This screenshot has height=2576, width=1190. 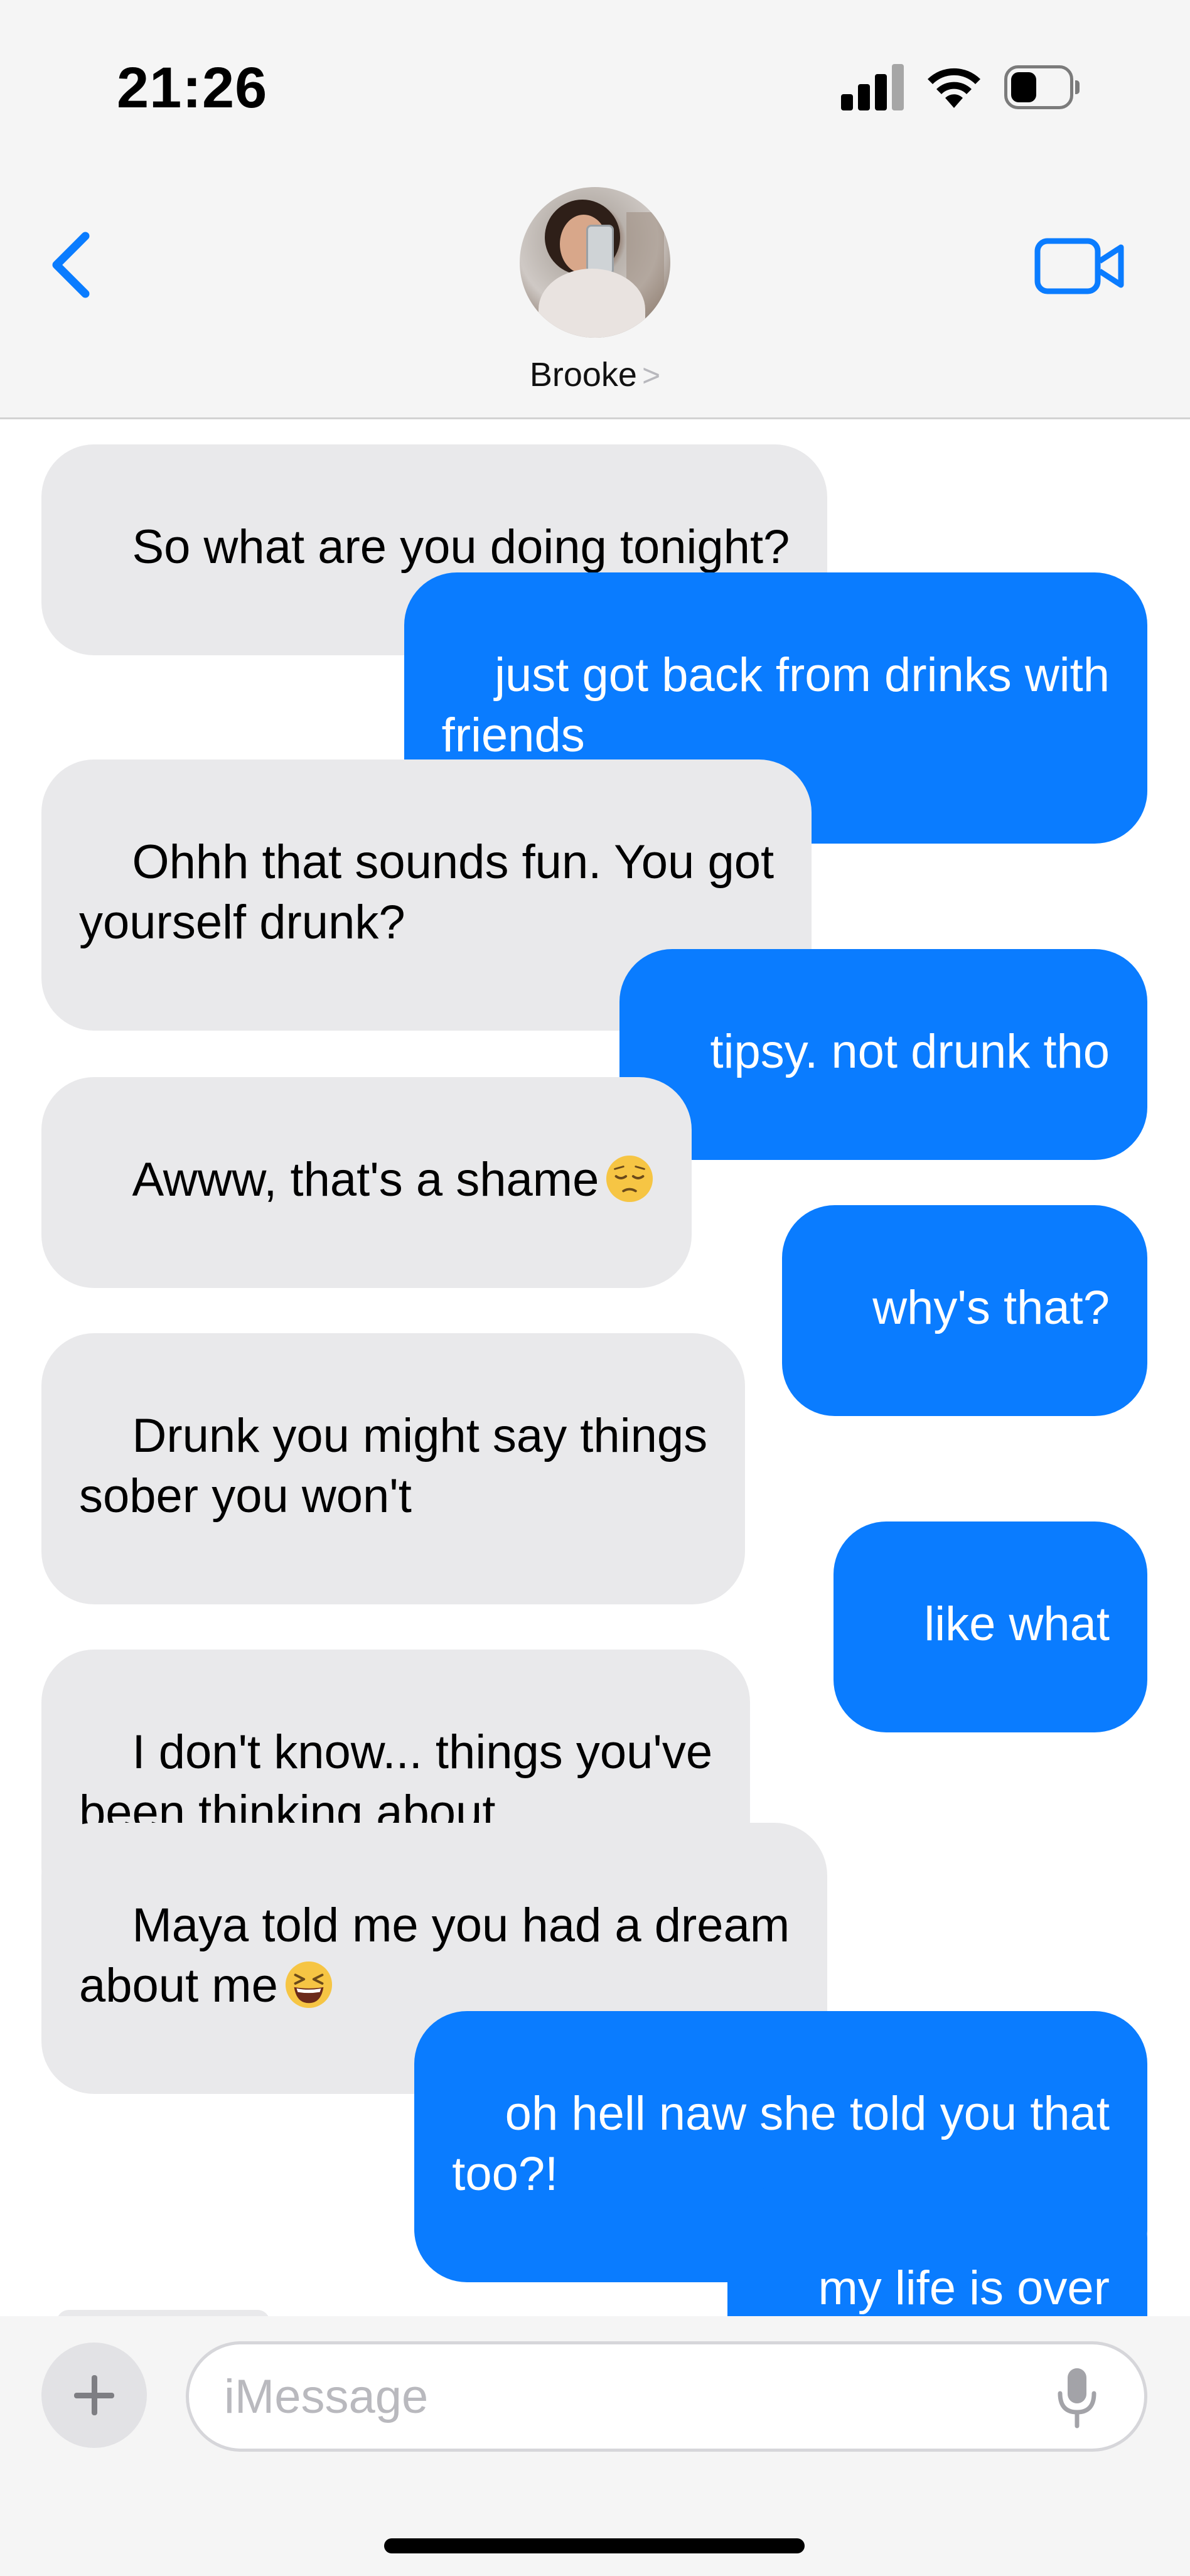 I want to click on contact-name-button: Brooke >, so click(x=595, y=374).